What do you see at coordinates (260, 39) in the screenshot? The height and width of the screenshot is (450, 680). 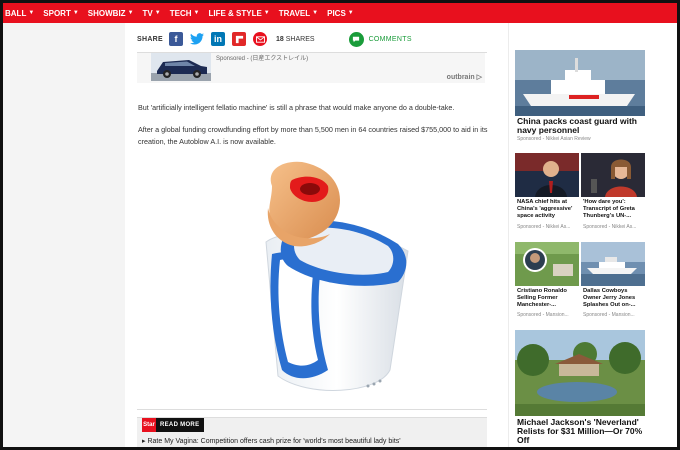 I see `email-icon` at bounding box center [260, 39].